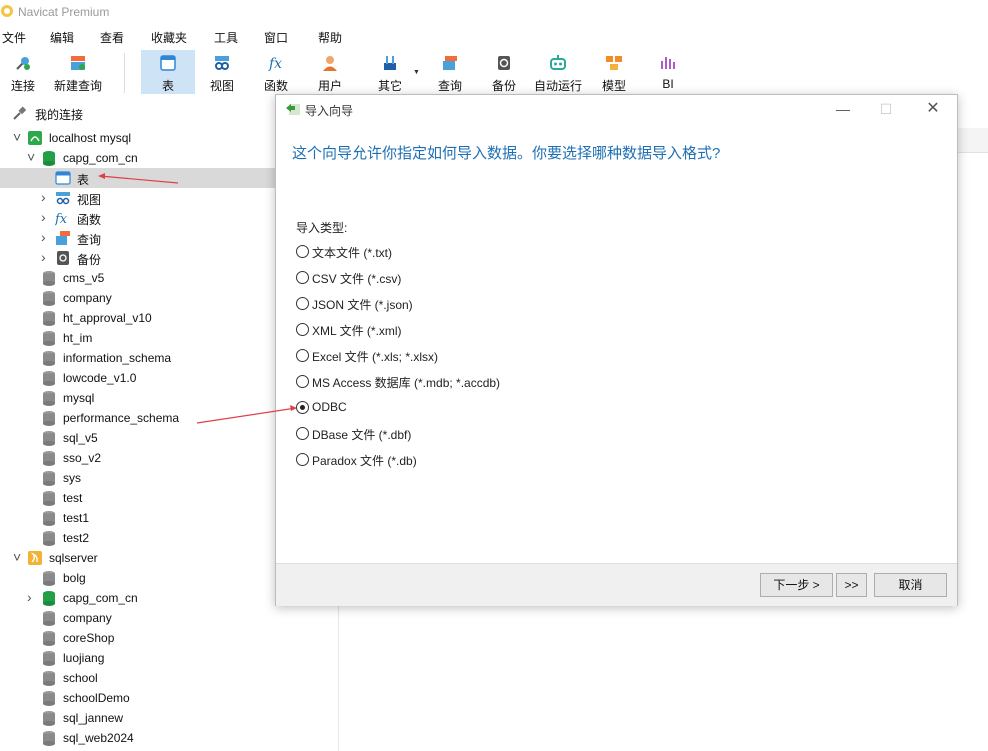 This screenshot has height=751, width=988. Describe the element at coordinates (390, 72) in the screenshot. I see `toolbar-other-button: 其它` at that location.